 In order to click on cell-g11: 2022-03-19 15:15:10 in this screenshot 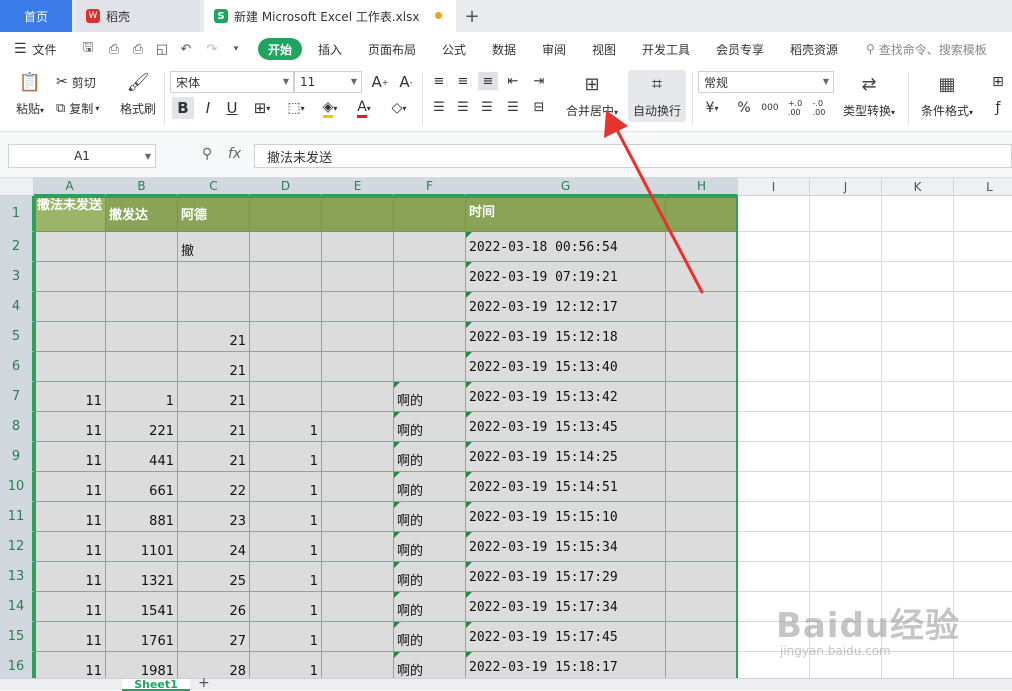, I will do `click(566, 517)`.